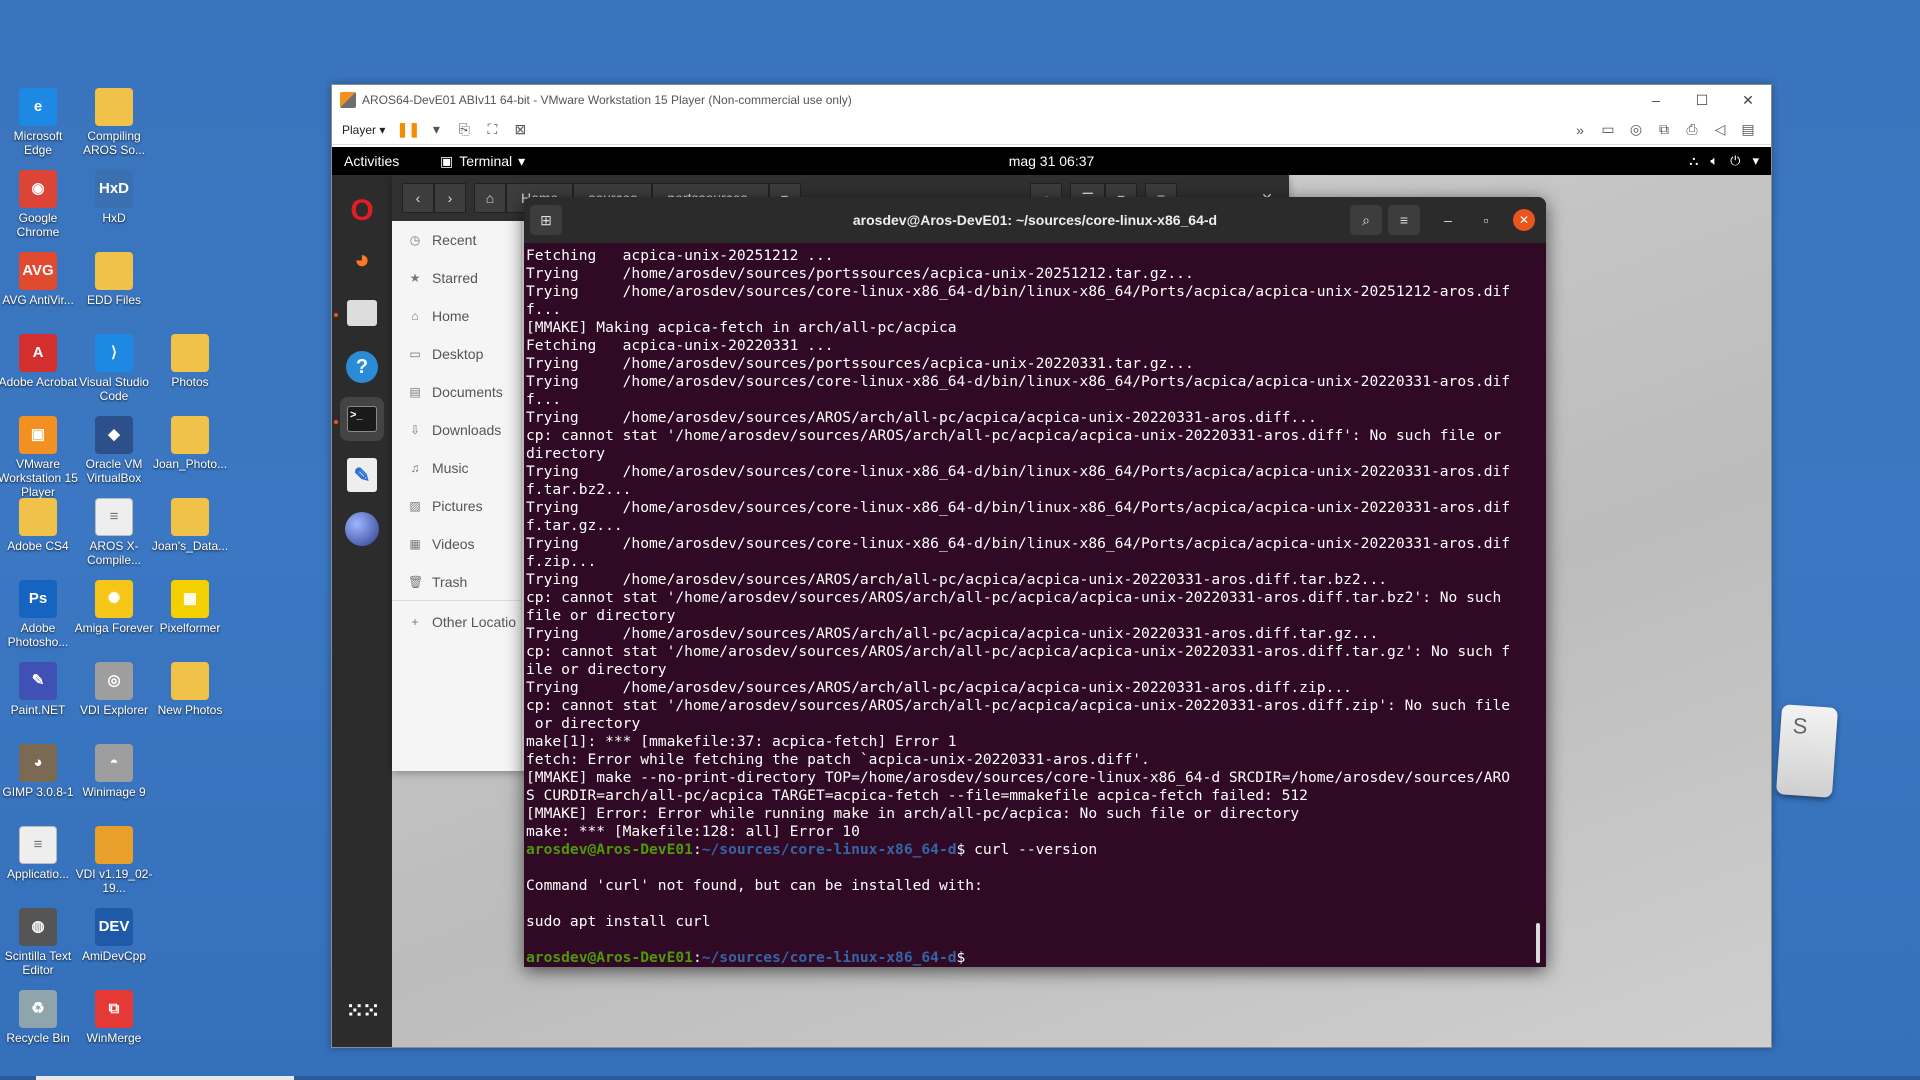  I want to click on sidebar-item: ▤ Documents, so click(456, 392).